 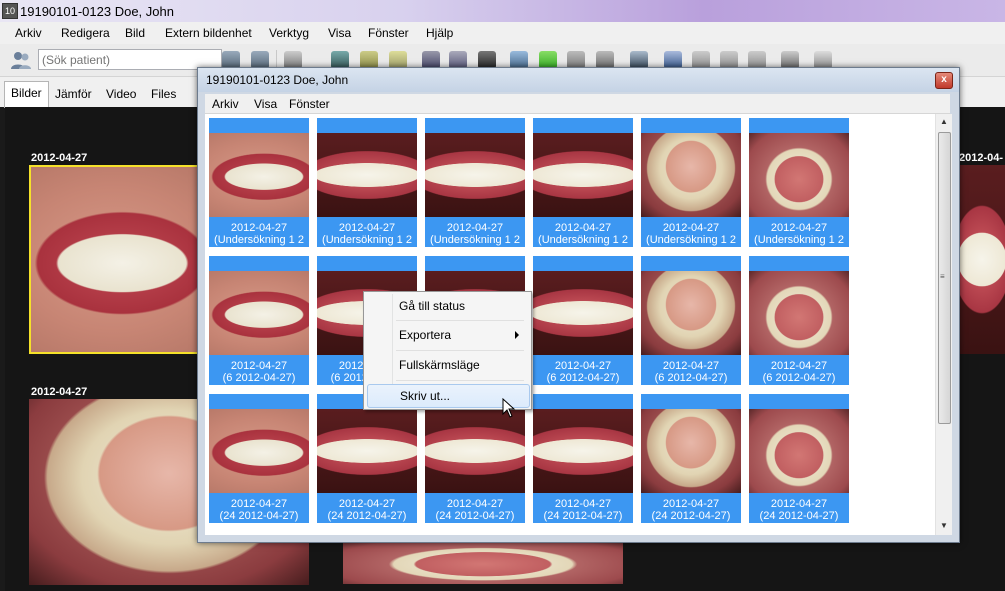 I want to click on menu-fonster: Fönster, so click(x=388, y=33).